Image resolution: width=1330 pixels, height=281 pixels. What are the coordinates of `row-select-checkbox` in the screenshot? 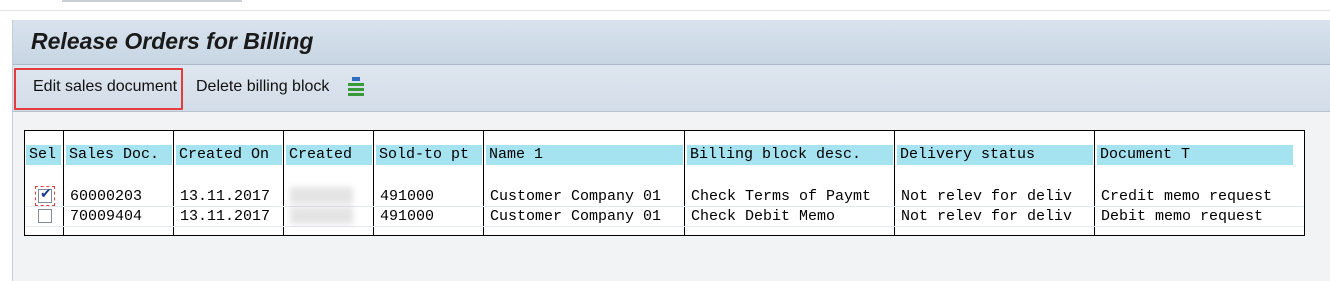 It's located at (45, 216).